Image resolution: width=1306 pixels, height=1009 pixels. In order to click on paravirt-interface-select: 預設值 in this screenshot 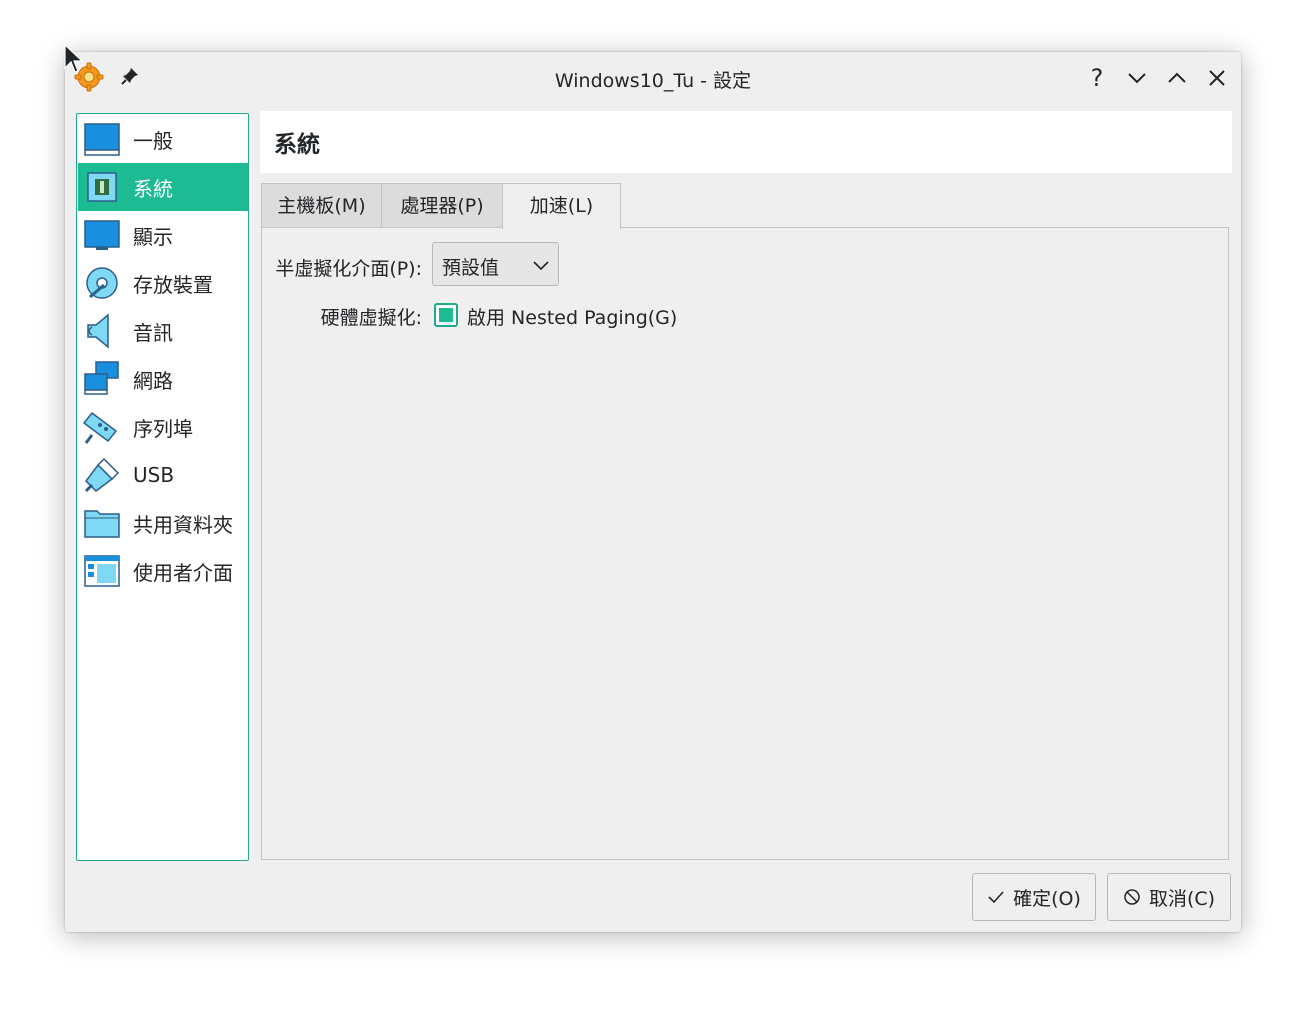, I will do `click(495, 264)`.